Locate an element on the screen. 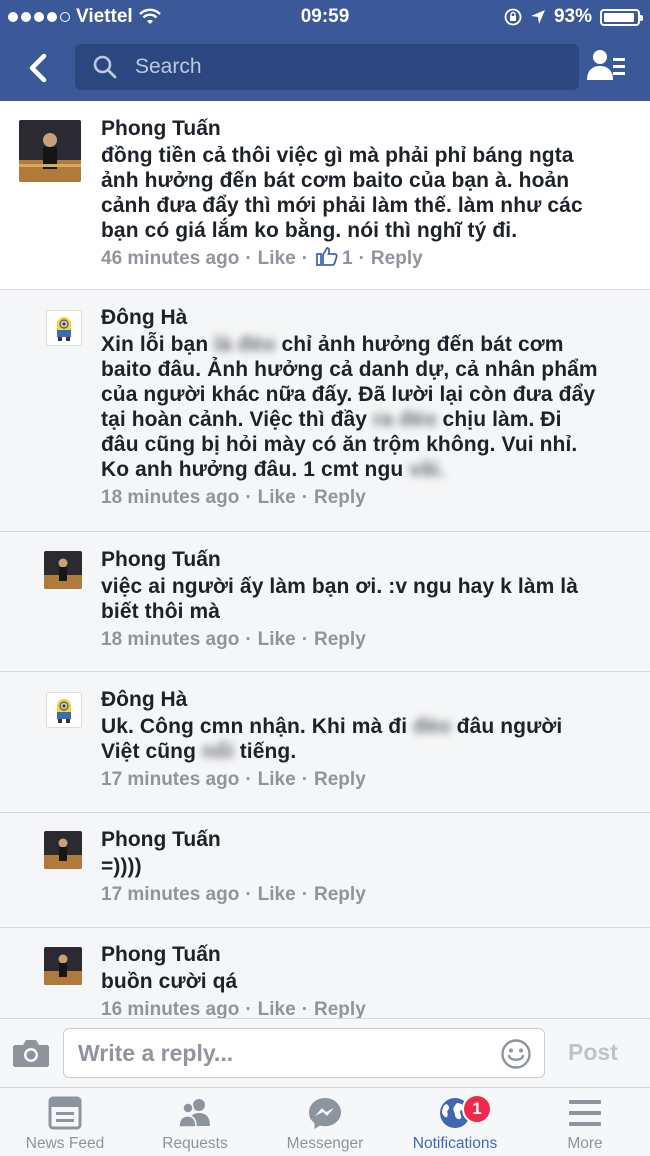  comment-text: =)))) is located at coordinates (121, 866).